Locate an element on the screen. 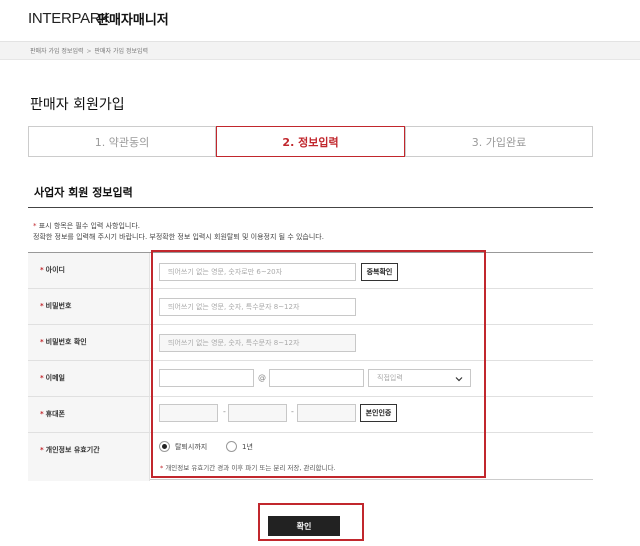 The width and height of the screenshot is (640, 546). label-password-confirm: * 비밀번호 확인 is located at coordinates (63, 342).